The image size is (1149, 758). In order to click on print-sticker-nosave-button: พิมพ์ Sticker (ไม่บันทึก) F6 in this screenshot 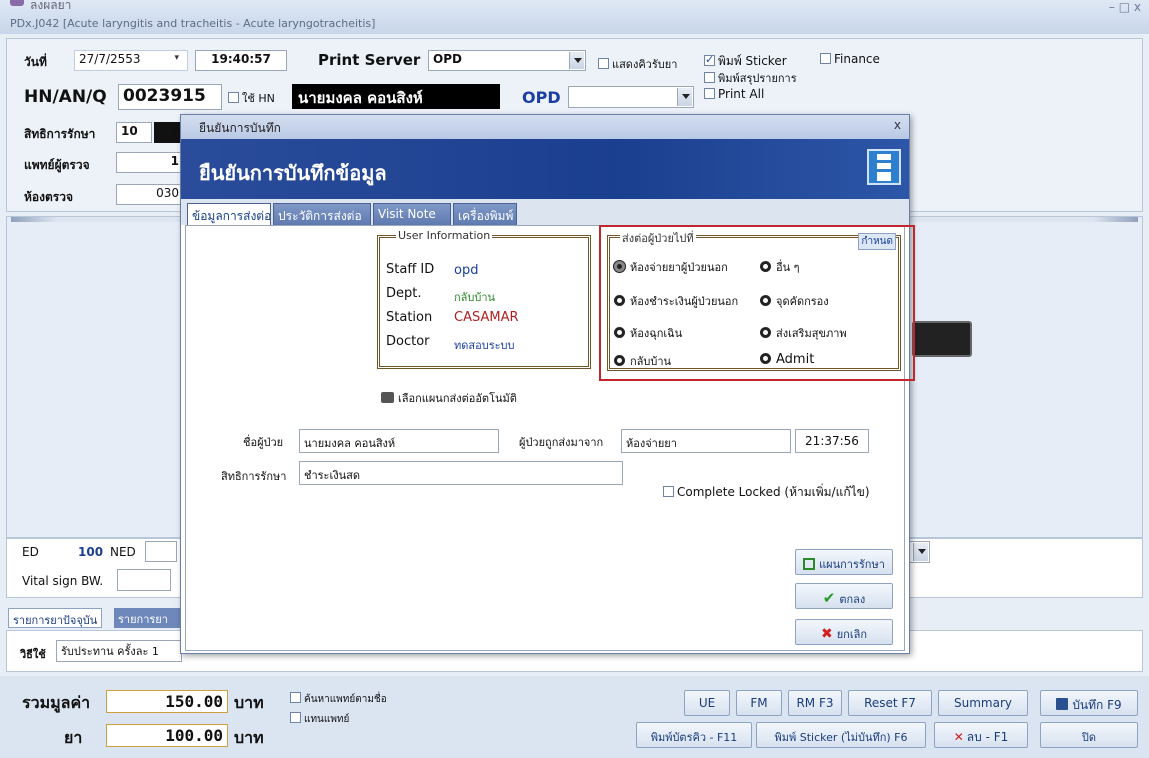, I will do `click(841, 735)`.